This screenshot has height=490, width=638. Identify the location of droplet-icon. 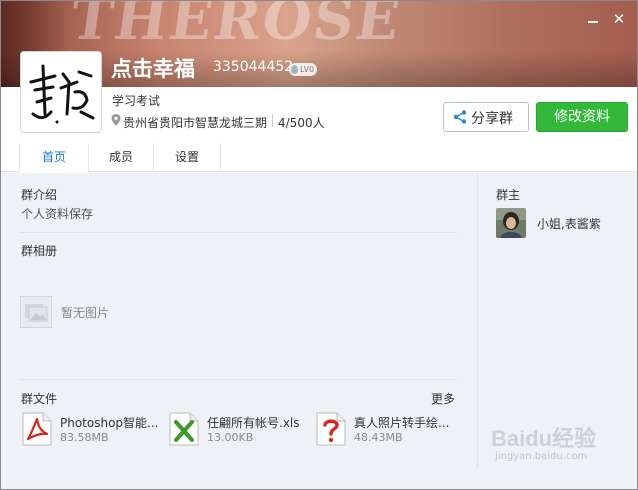
(294, 69).